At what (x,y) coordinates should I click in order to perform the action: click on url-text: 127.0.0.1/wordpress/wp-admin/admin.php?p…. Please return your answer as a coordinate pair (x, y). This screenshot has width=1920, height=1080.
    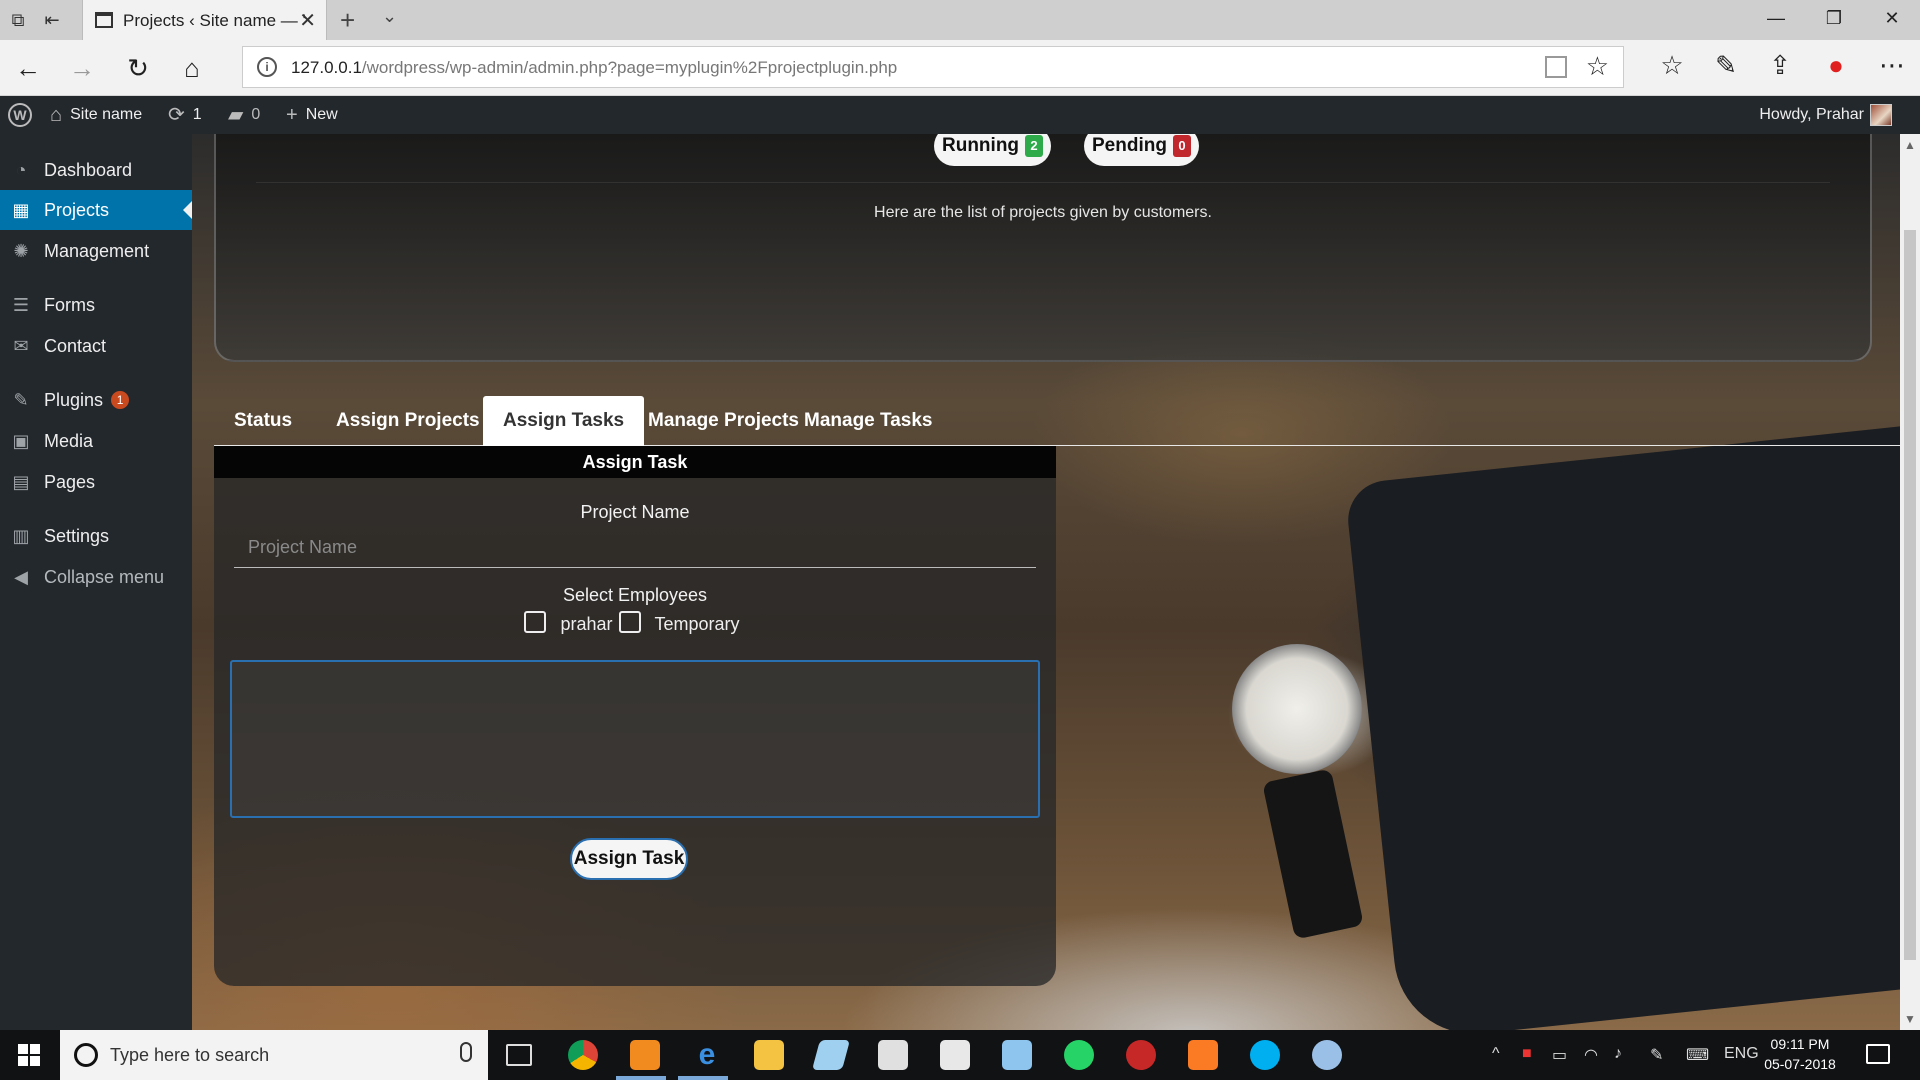
    Looking at the image, I should click on (594, 68).